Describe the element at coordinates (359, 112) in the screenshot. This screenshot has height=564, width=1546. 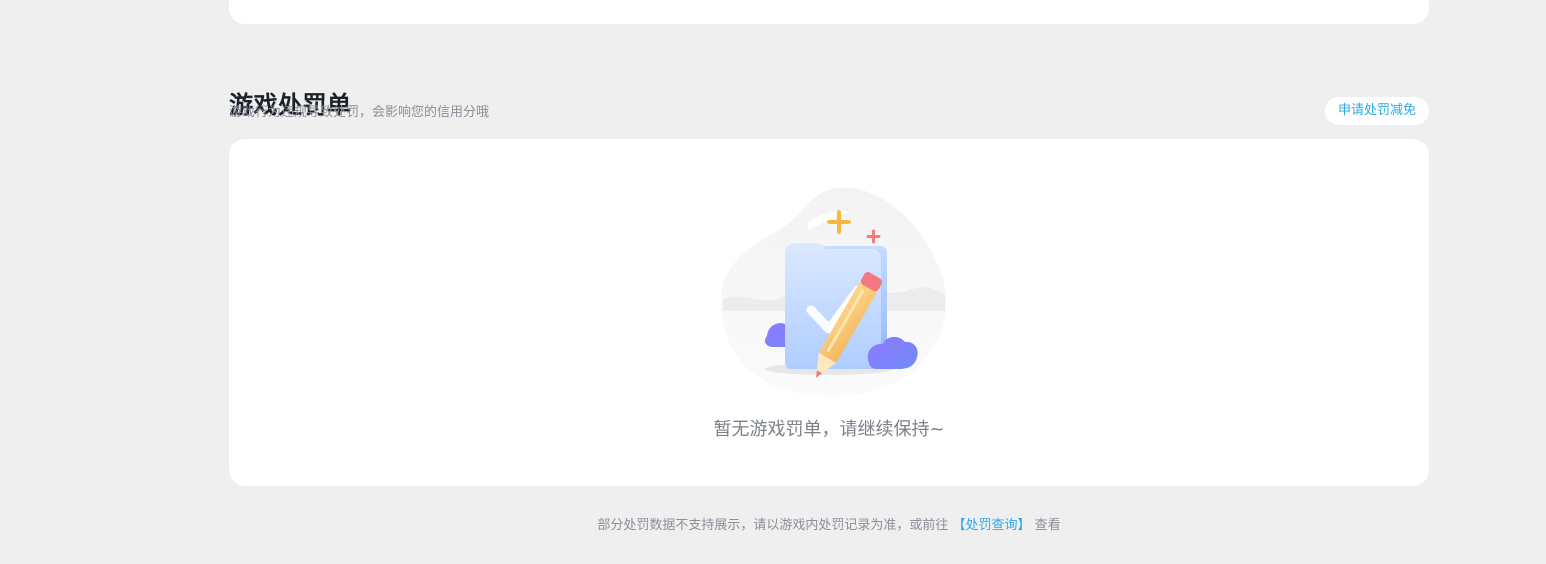
I see `section-subtitle: 游戏行为违规导致处罚，会影响您的信用分哦` at that location.